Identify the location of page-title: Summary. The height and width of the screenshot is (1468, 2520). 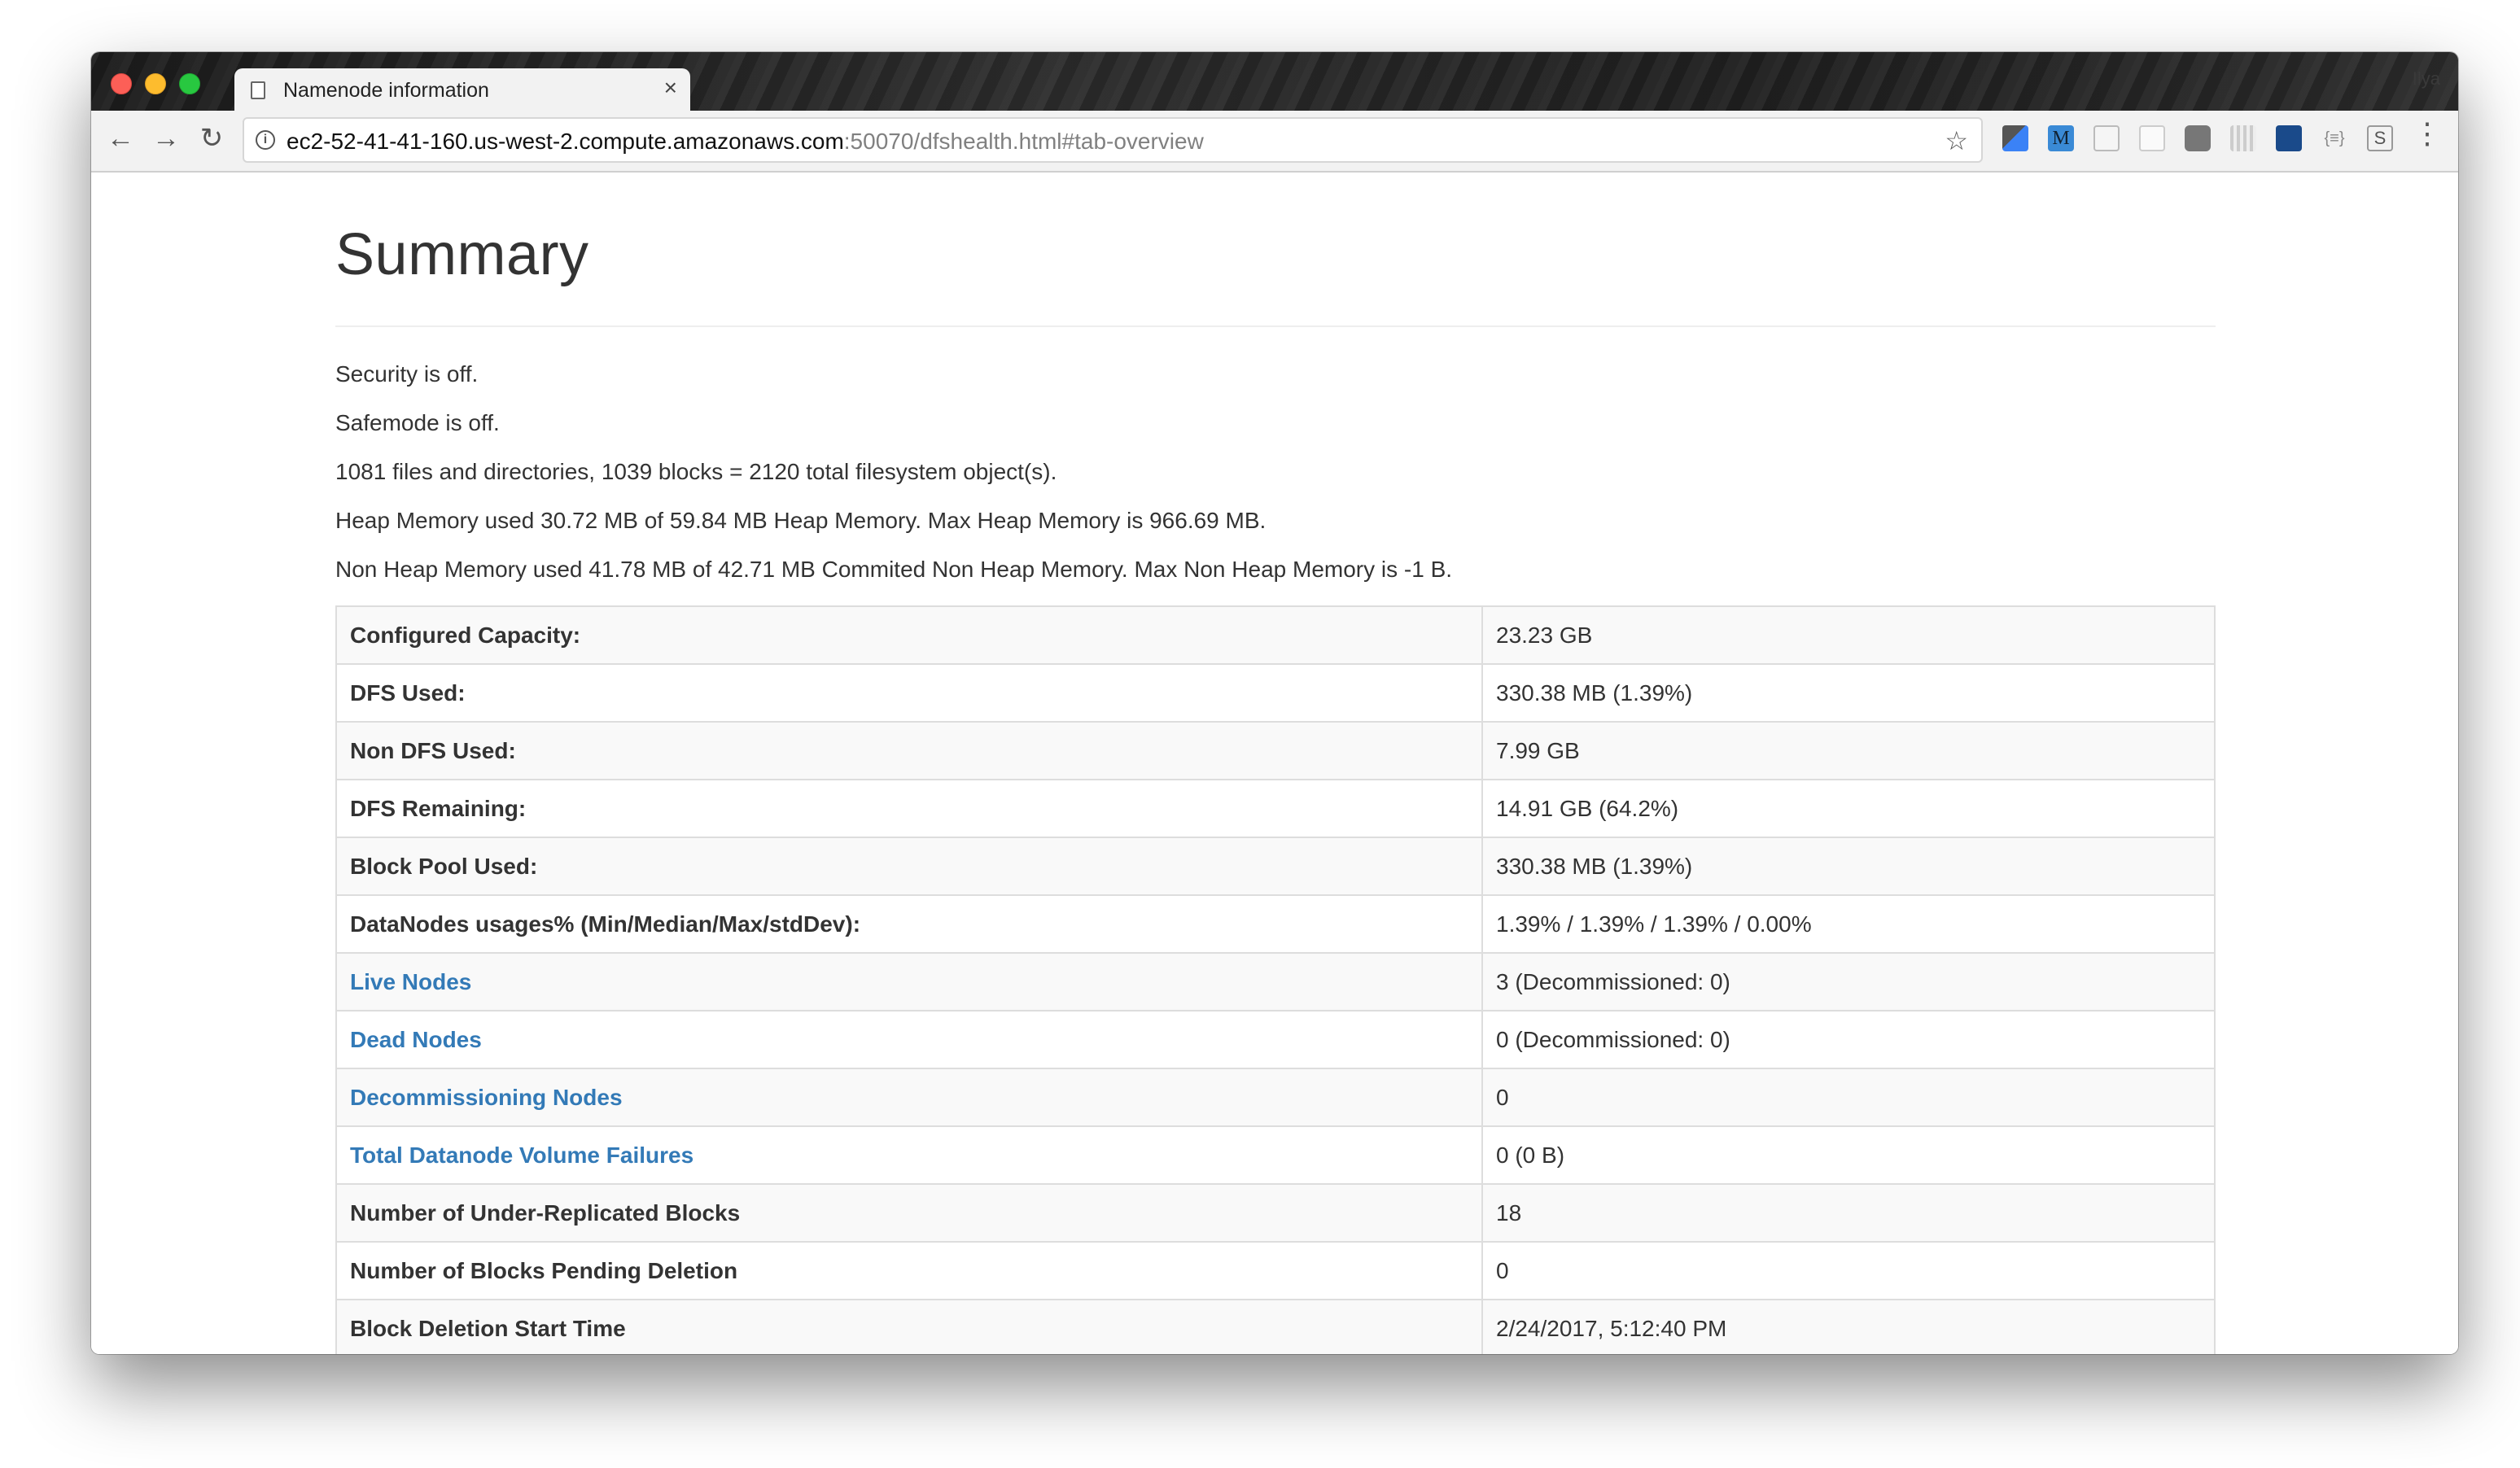
(462, 255).